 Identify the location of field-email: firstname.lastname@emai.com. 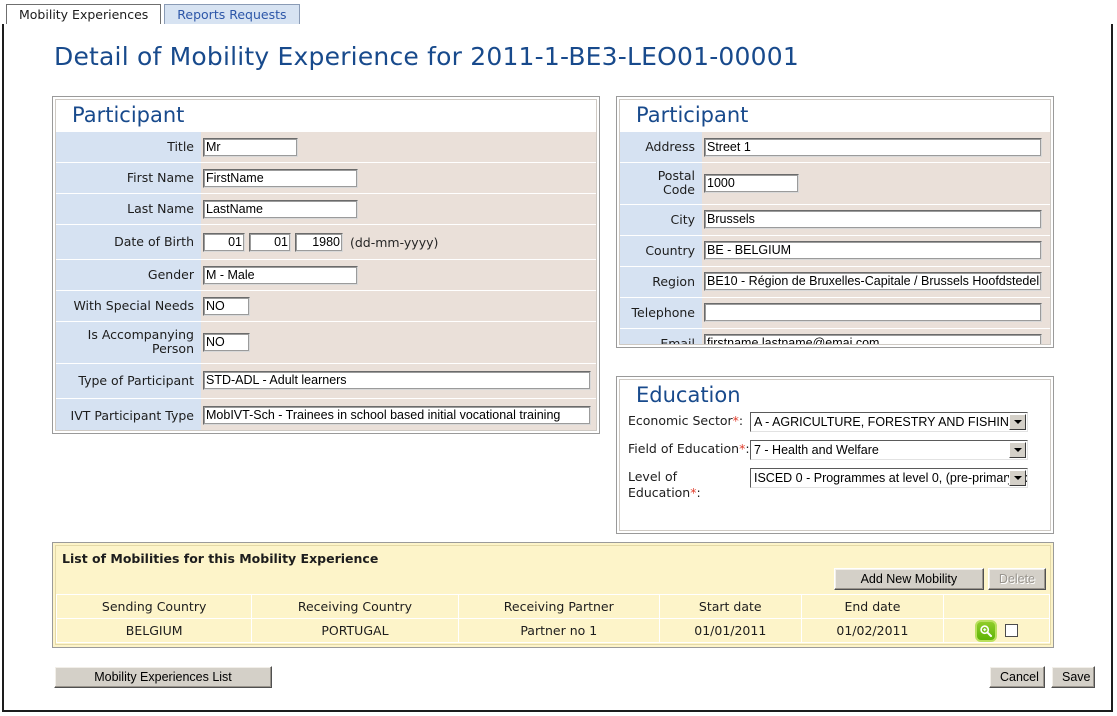
(876, 336).